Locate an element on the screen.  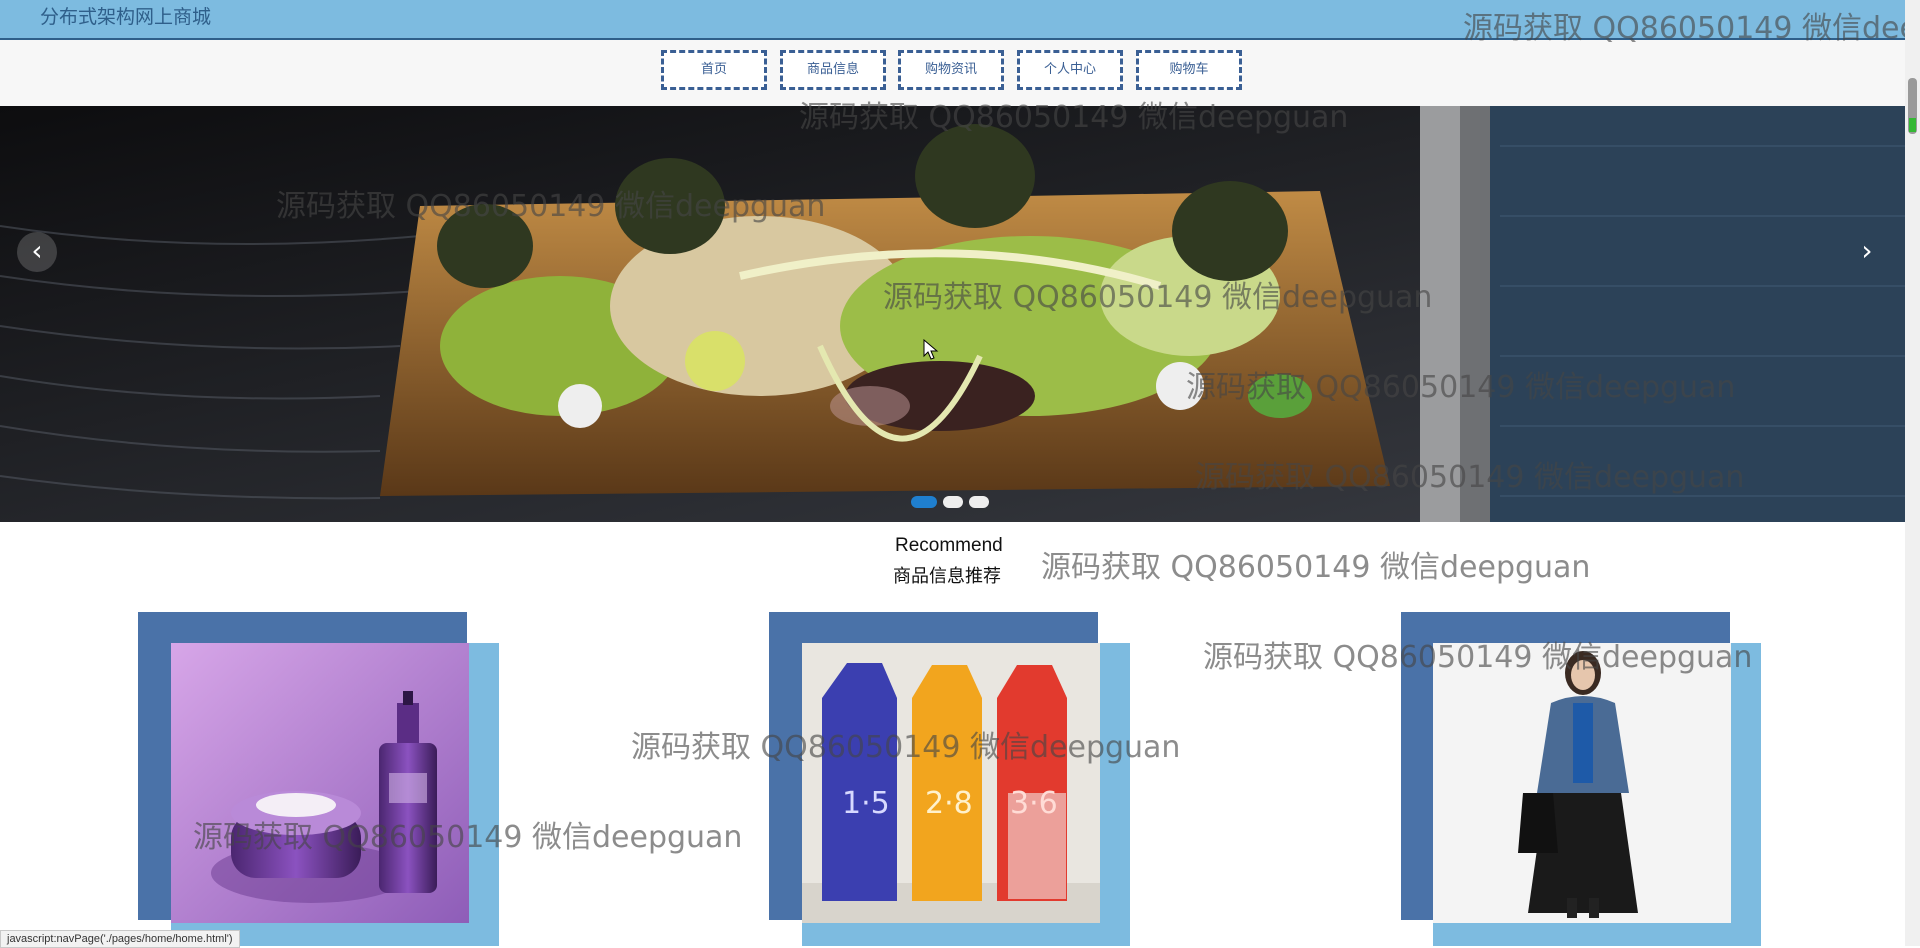
fashion-model-photo is located at coordinates (1582, 783).